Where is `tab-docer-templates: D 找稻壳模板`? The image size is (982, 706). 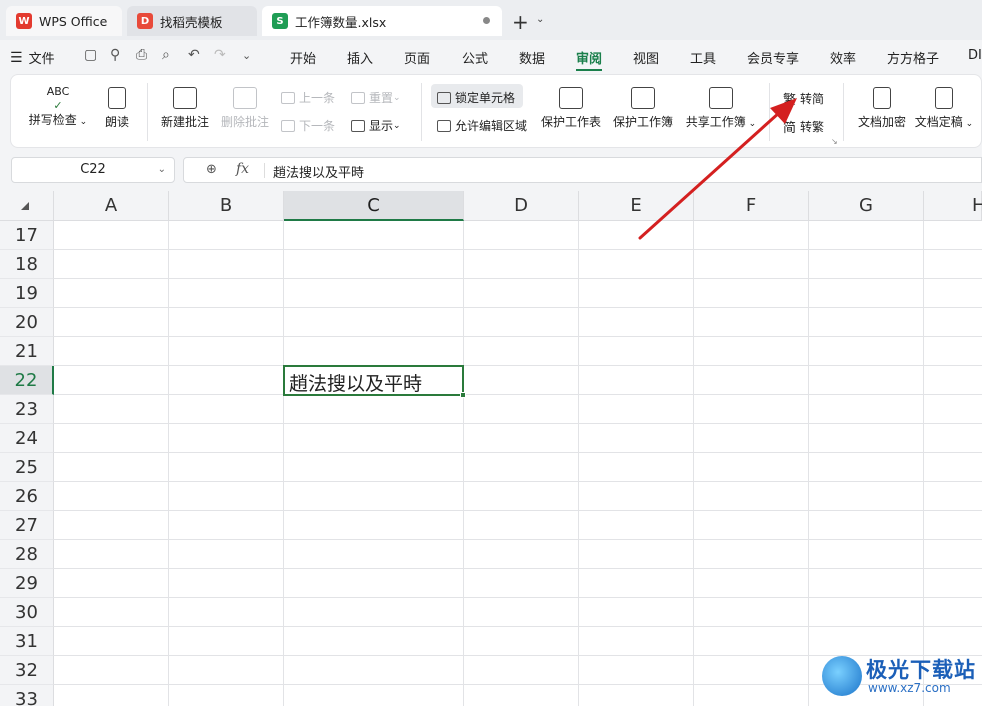 tab-docer-templates: D 找稻壳模板 is located at coordinates (192, 21).